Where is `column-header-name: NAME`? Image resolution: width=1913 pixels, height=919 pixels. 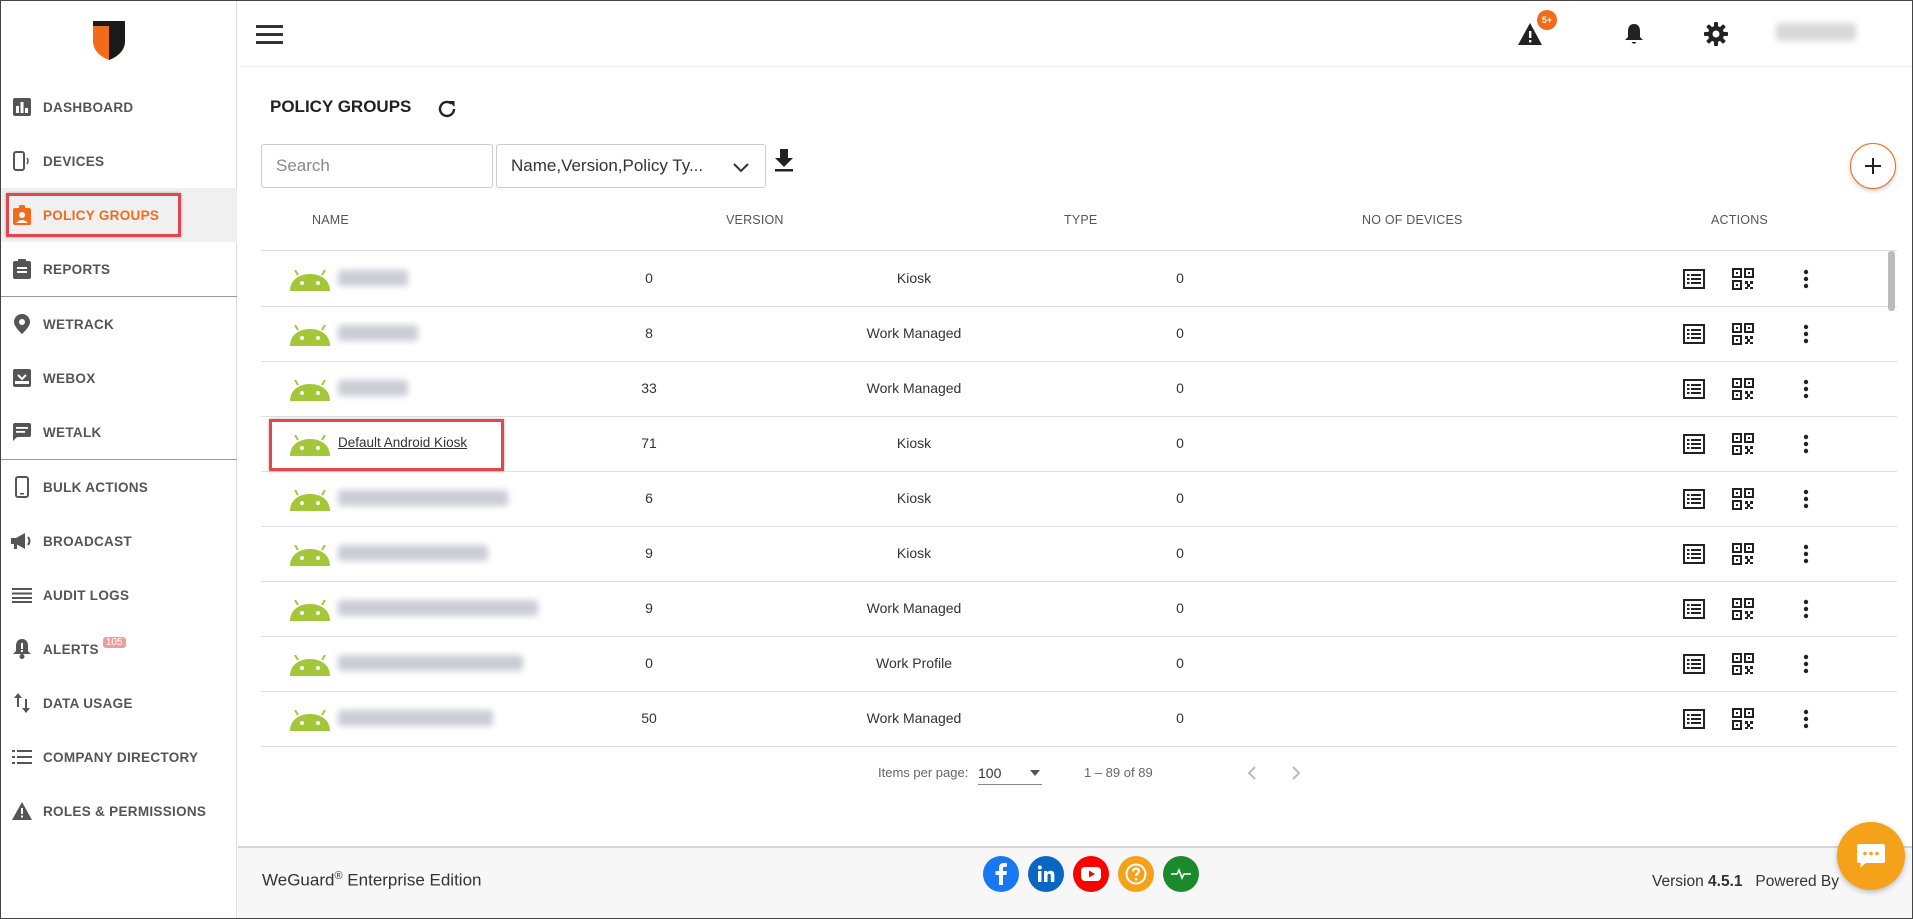 column-header-name: NAME is located at coordinates (330, 220).